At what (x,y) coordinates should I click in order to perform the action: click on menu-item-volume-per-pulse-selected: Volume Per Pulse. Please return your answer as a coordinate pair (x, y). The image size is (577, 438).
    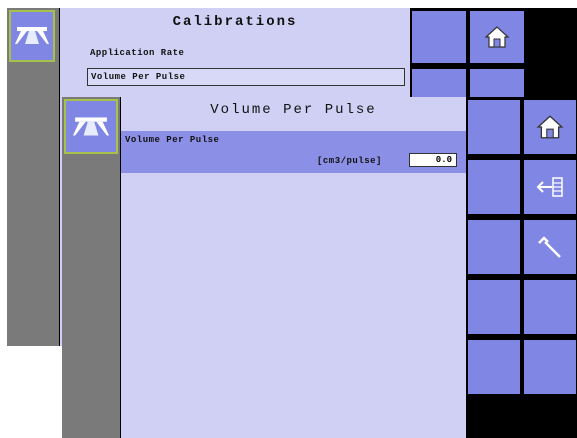
    Looking at the image, I should click on (246, 77).